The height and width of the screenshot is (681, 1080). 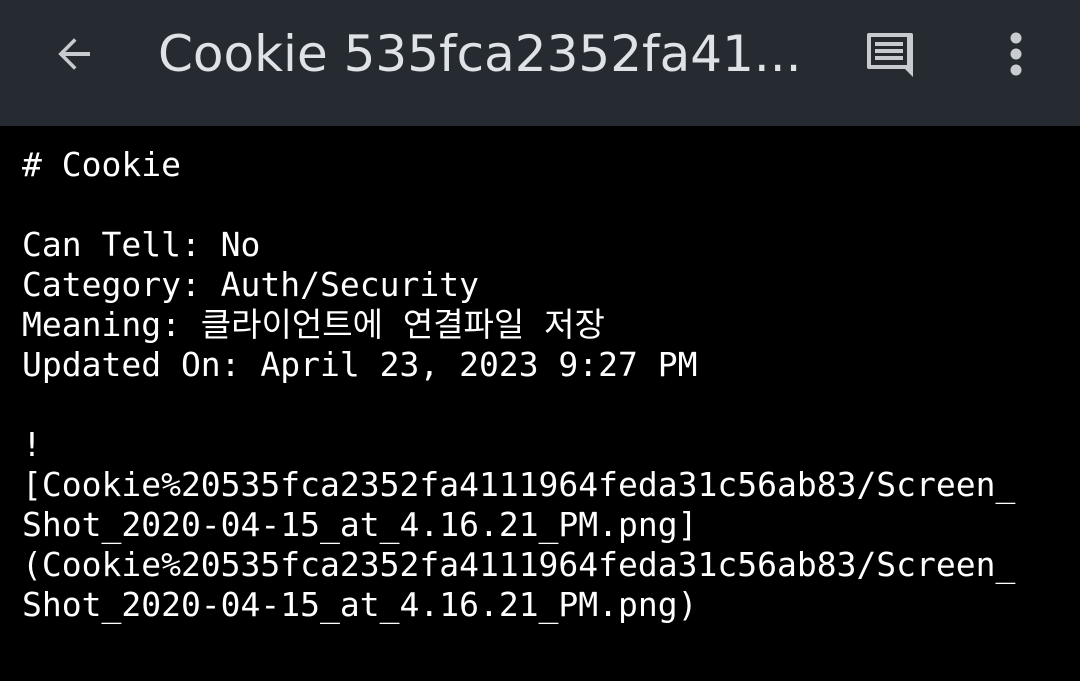 I want to click on comments-button, so click(x=890, y=54).